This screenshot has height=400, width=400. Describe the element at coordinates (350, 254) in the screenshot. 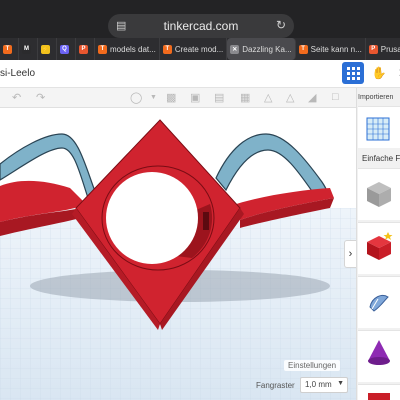

I see `panel-toggle-button: ›` at that location.